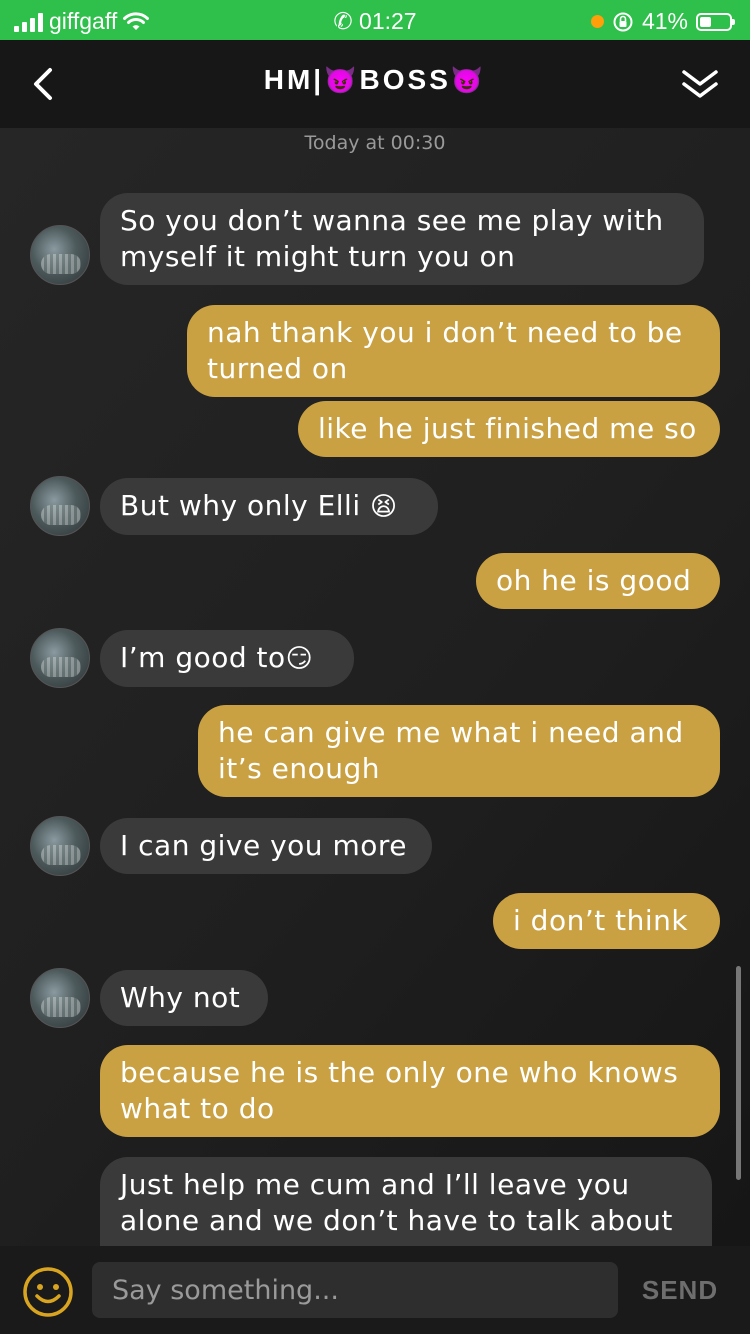 The height and width of the screenshot is (1334, 750). What do you see at coordinates (277, 368) in the screenshot?
I see `message-line: turned on` at bounding box center [277, 368].